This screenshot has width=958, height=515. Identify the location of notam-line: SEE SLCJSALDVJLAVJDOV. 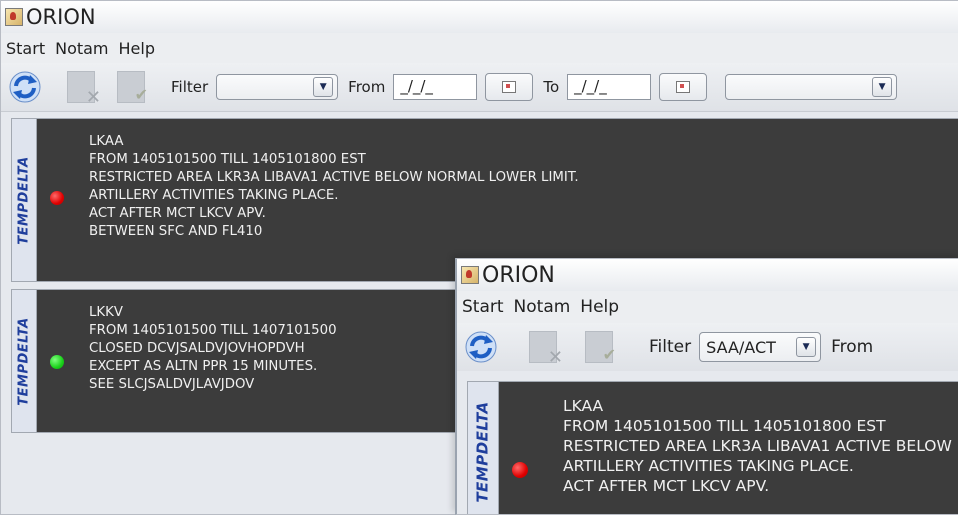
(172, 384).